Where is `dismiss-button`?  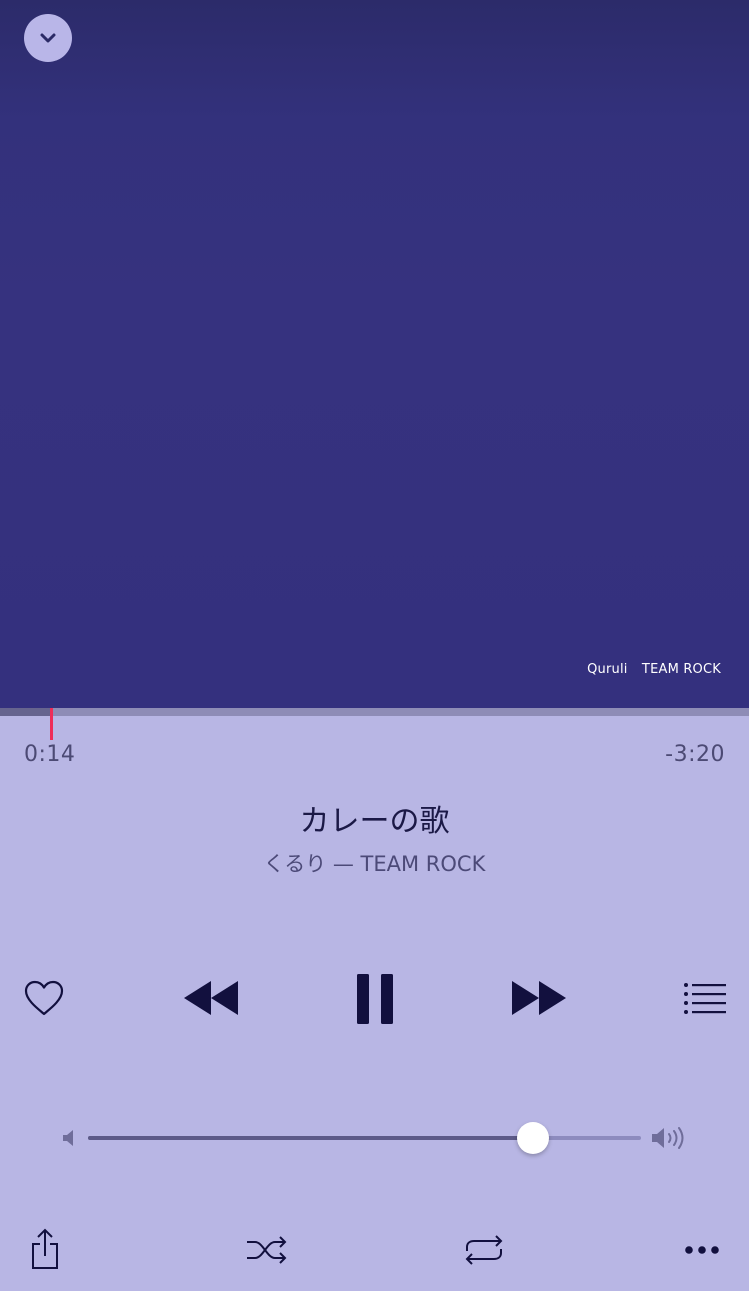
dismiss-button is located at coordinates (48, 38).